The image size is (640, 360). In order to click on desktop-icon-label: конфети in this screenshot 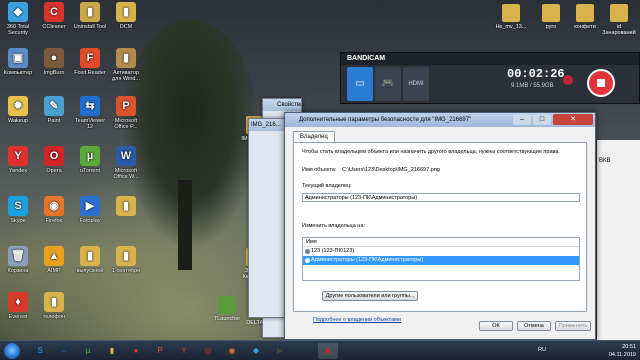, I will do `click(585, 27)`.